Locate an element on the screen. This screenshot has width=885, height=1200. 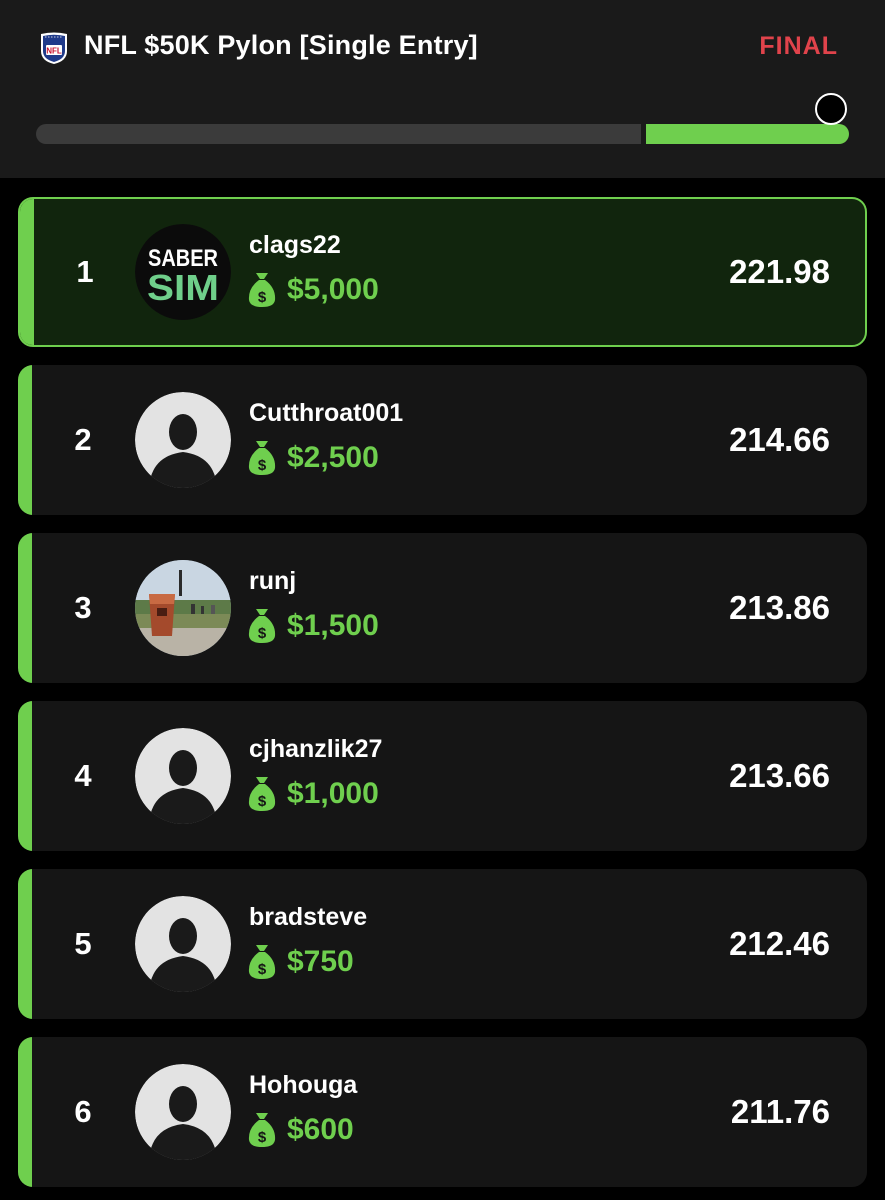
prize-value: $1,000 is located at coordinates (333, 793).